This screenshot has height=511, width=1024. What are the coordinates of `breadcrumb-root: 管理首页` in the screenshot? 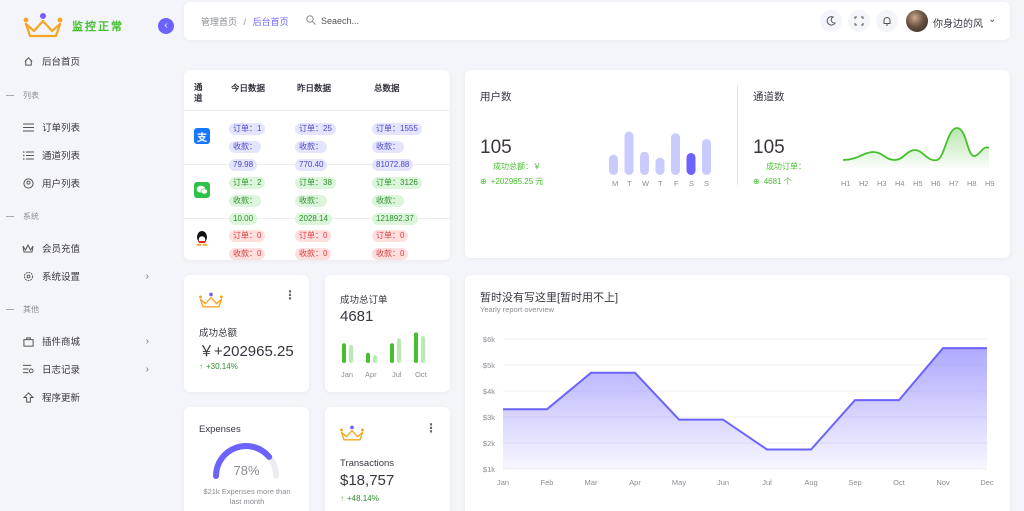 It's located at (219, 22).